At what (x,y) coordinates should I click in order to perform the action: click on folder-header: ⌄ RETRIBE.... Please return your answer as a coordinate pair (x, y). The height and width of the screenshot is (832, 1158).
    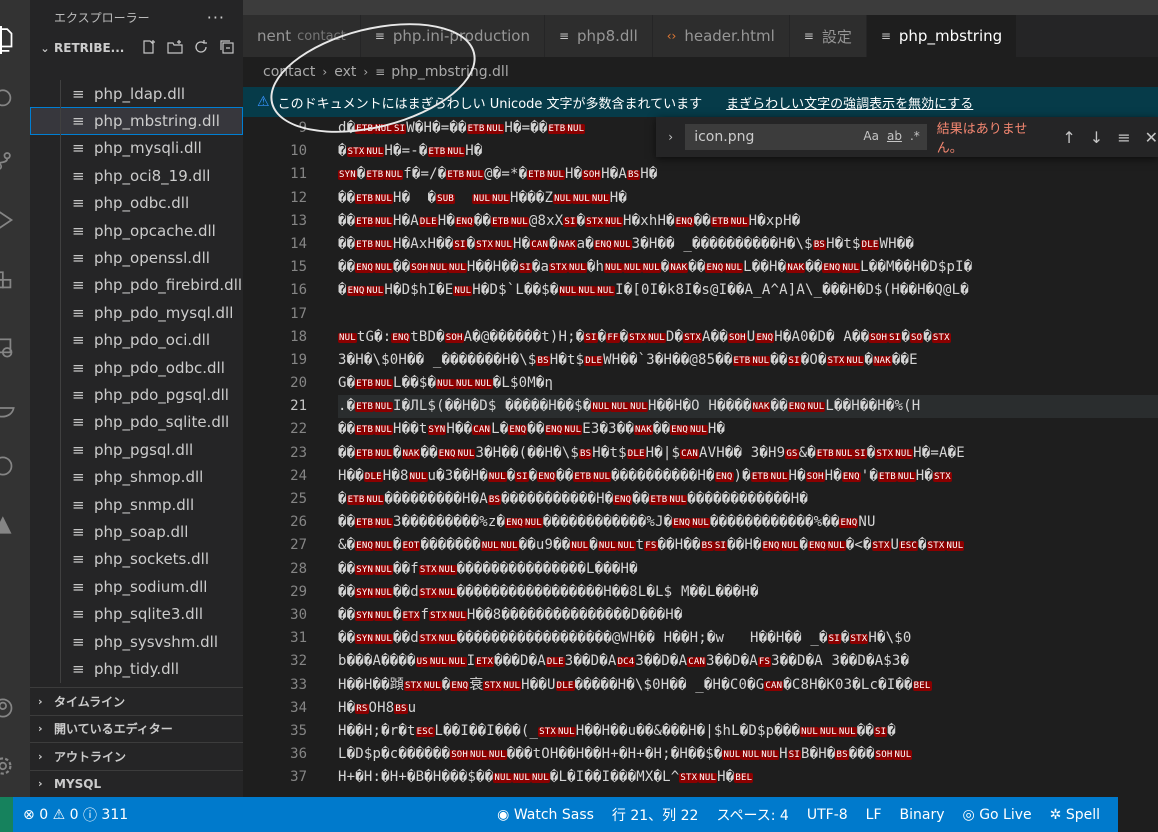
    Looking at the image, I should click on (136, 48).